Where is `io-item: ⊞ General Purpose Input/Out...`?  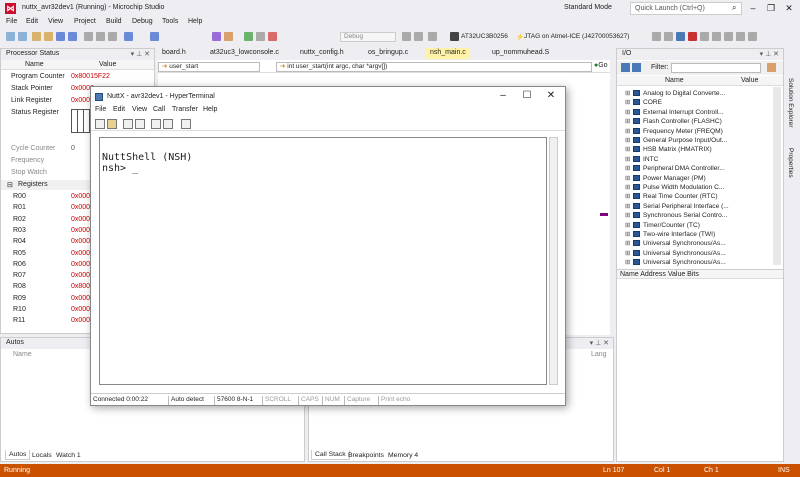
io-item: ⊞ General Purpose Input/Out... is located at coordinates (676, 140).